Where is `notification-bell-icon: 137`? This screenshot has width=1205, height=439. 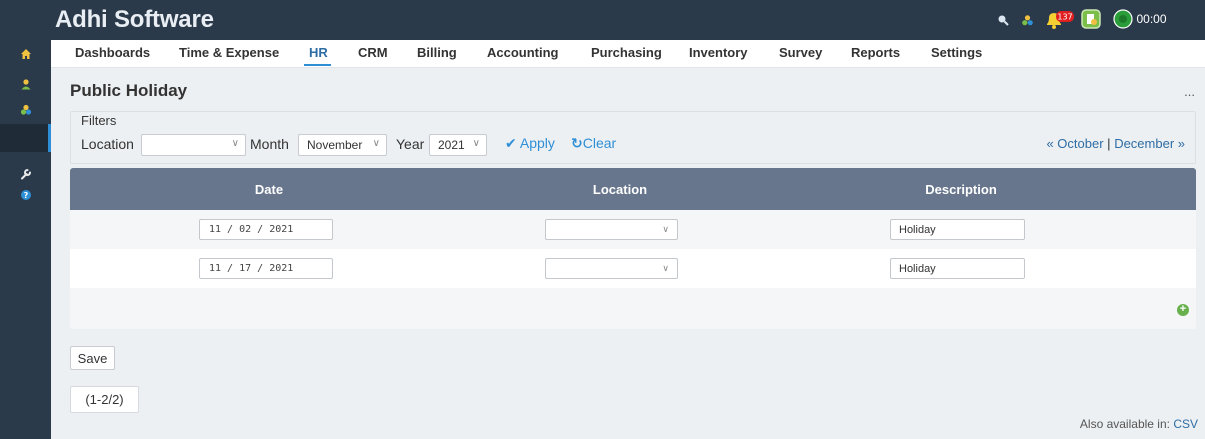 notification-bell-icon: 137 is located at coordinates (1061, 20).